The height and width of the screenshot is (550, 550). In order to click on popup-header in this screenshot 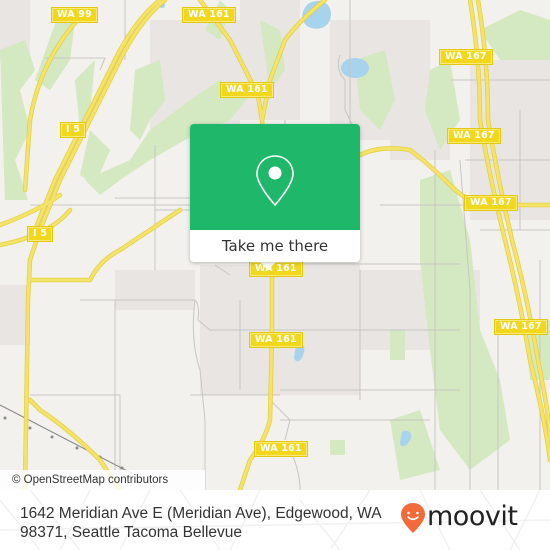, I will do `click(275, 177)`.